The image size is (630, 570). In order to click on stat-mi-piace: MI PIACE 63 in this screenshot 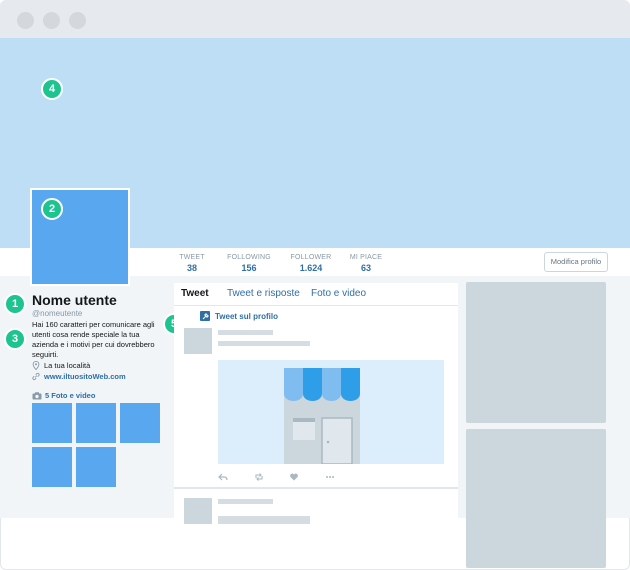, I will do `click(366, 263)`.